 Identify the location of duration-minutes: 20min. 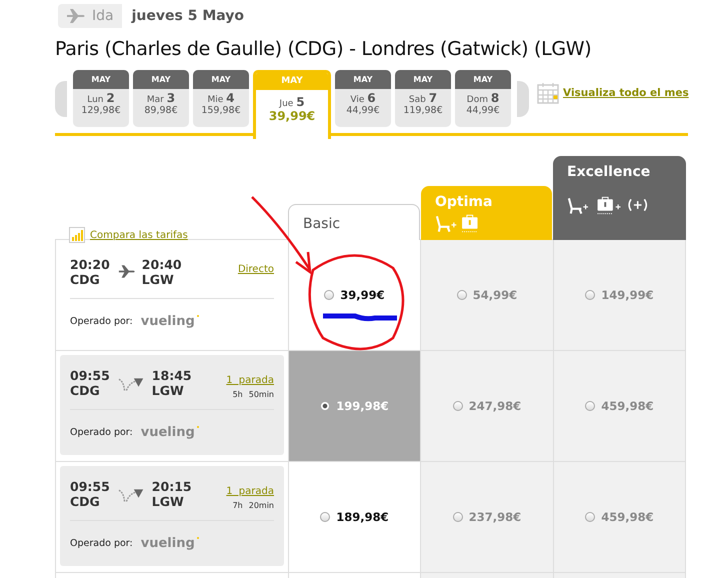
(261, 505).